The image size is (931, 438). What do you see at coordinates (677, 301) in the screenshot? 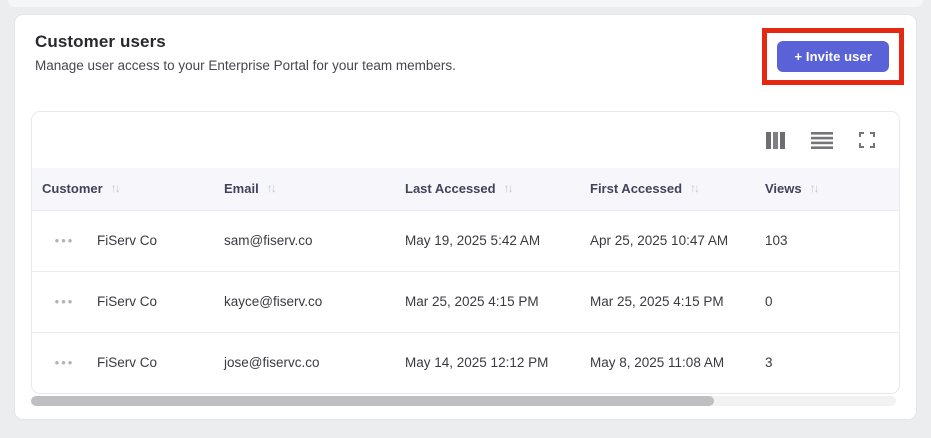
I see `first-accessed-cell: Mar 25, 2025 4:15 PM` at bounding box center [677, 301].